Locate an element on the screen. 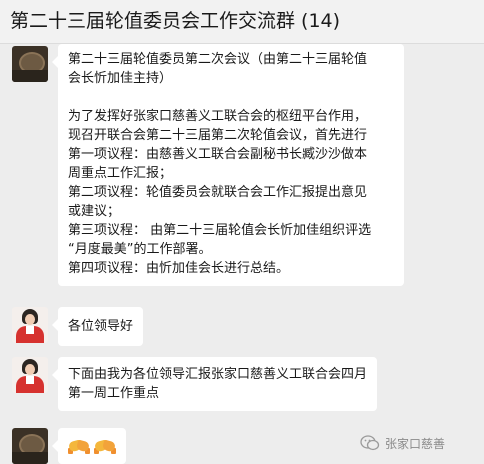  message-line is located at coordinates (231, 97).